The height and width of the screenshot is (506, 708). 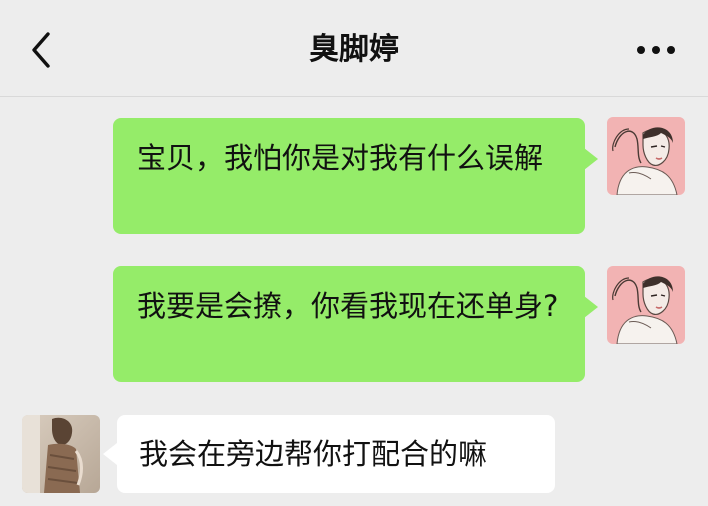 I want to click on chat-title: 臭脚婷, so click(x=354, y=49).